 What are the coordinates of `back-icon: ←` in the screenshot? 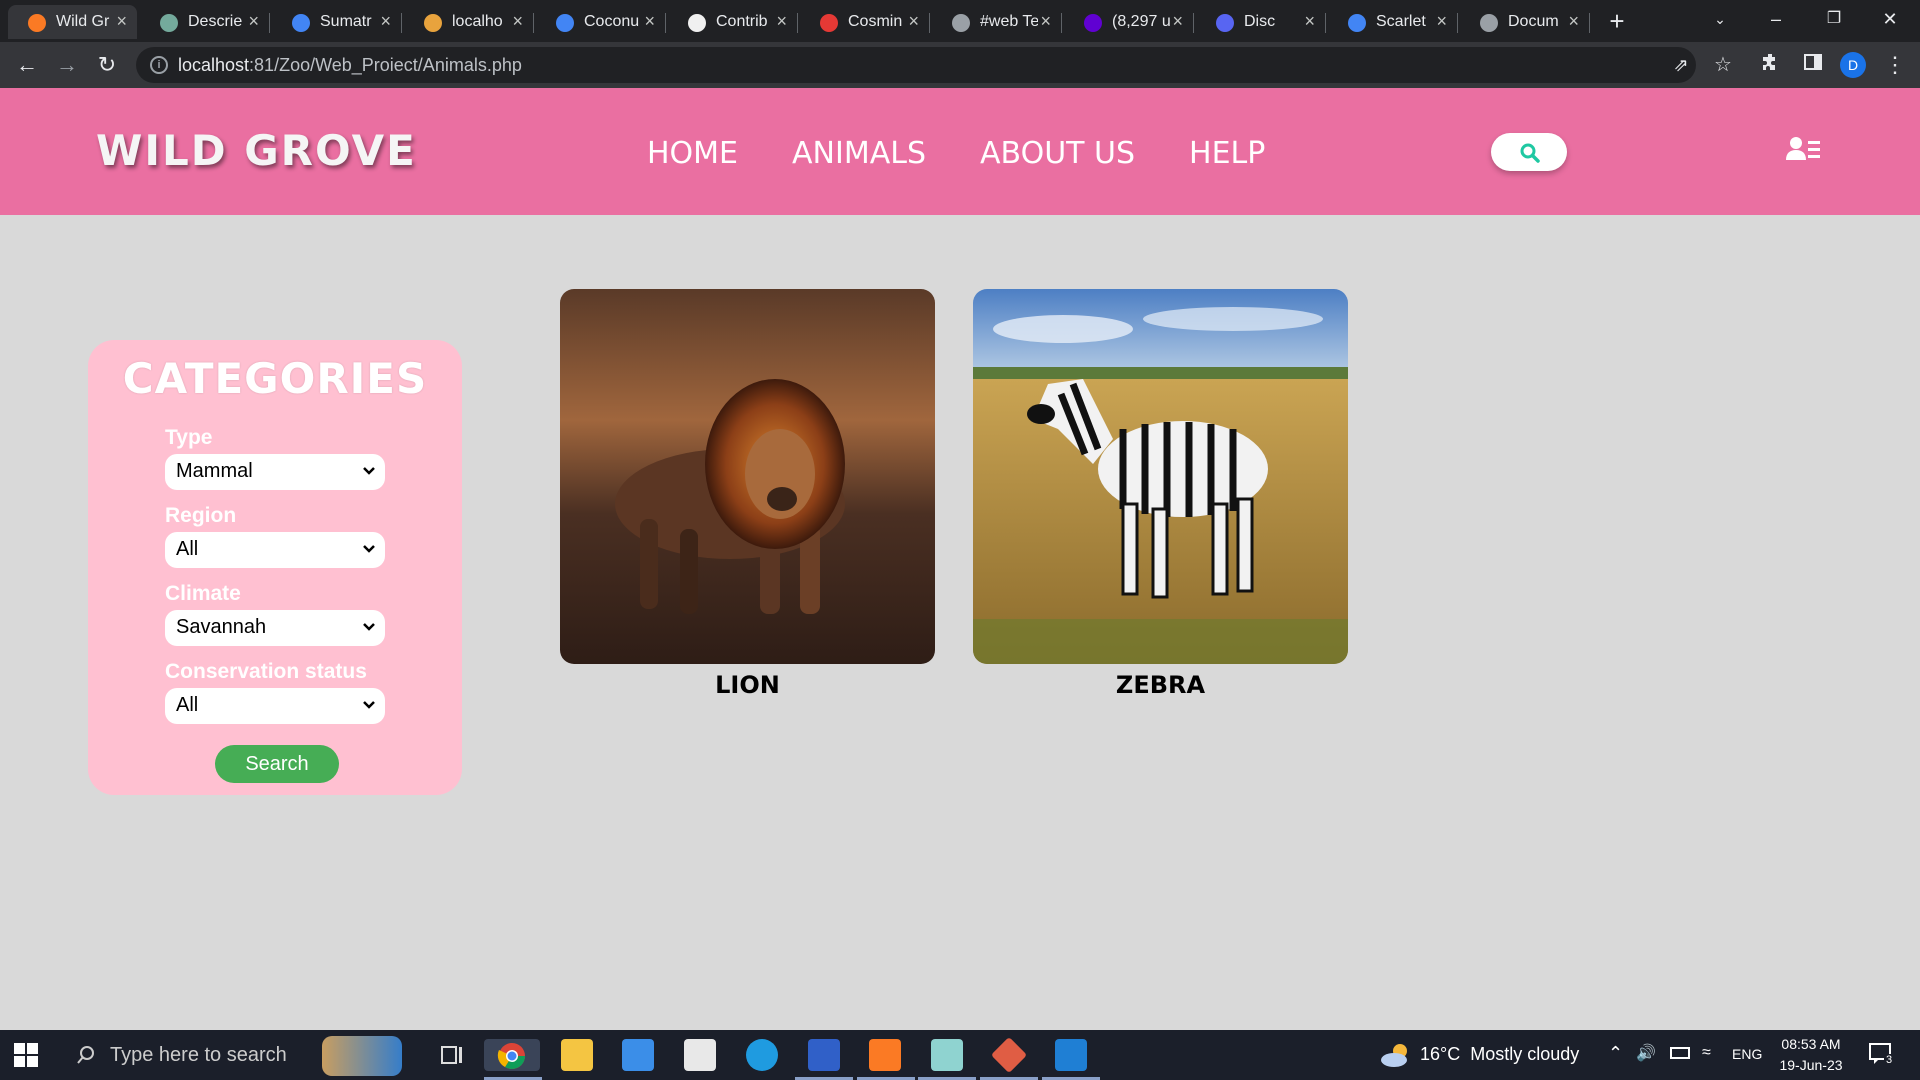 It's located at (27, 65).